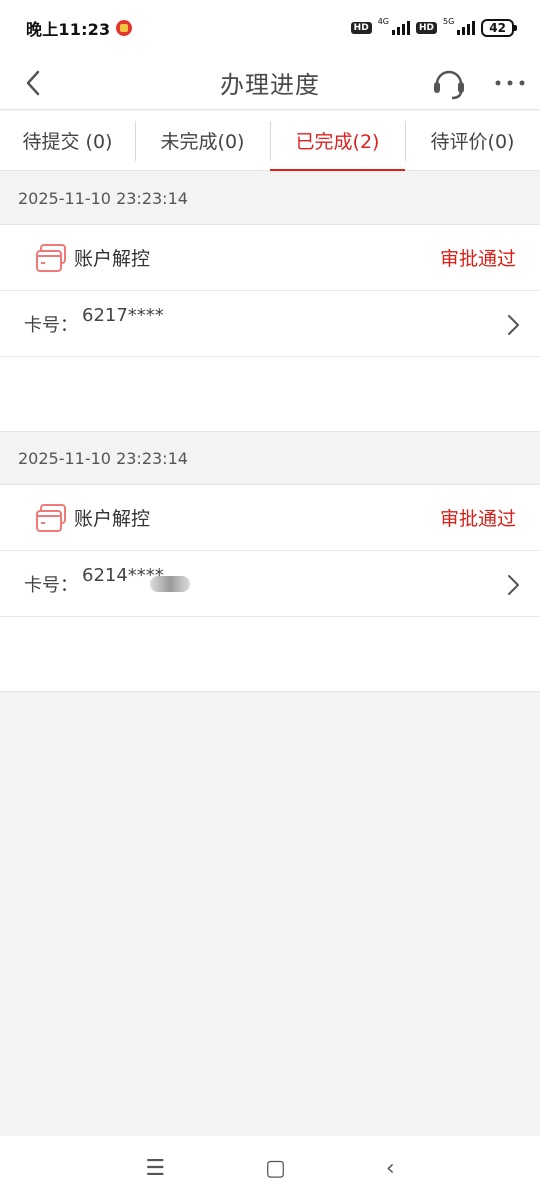  Describe the element at coordinates (124, 28) in the screenshot. I see `app-emblem-icon` at that location.